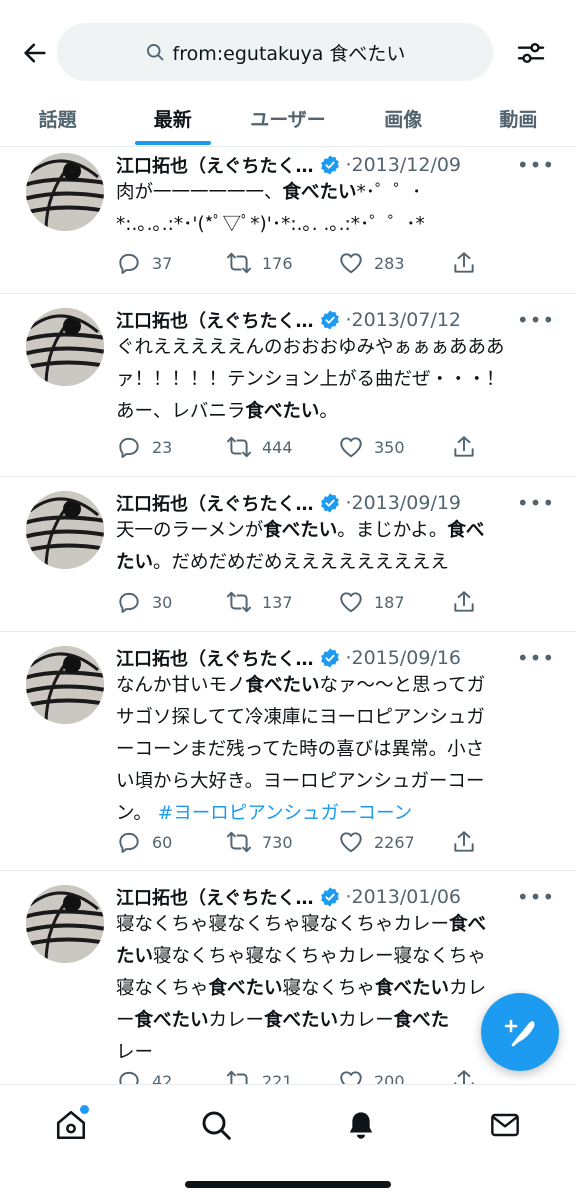 The image size is (576, 1200). I want to click on retweet-button: 176, so click(259, 263).